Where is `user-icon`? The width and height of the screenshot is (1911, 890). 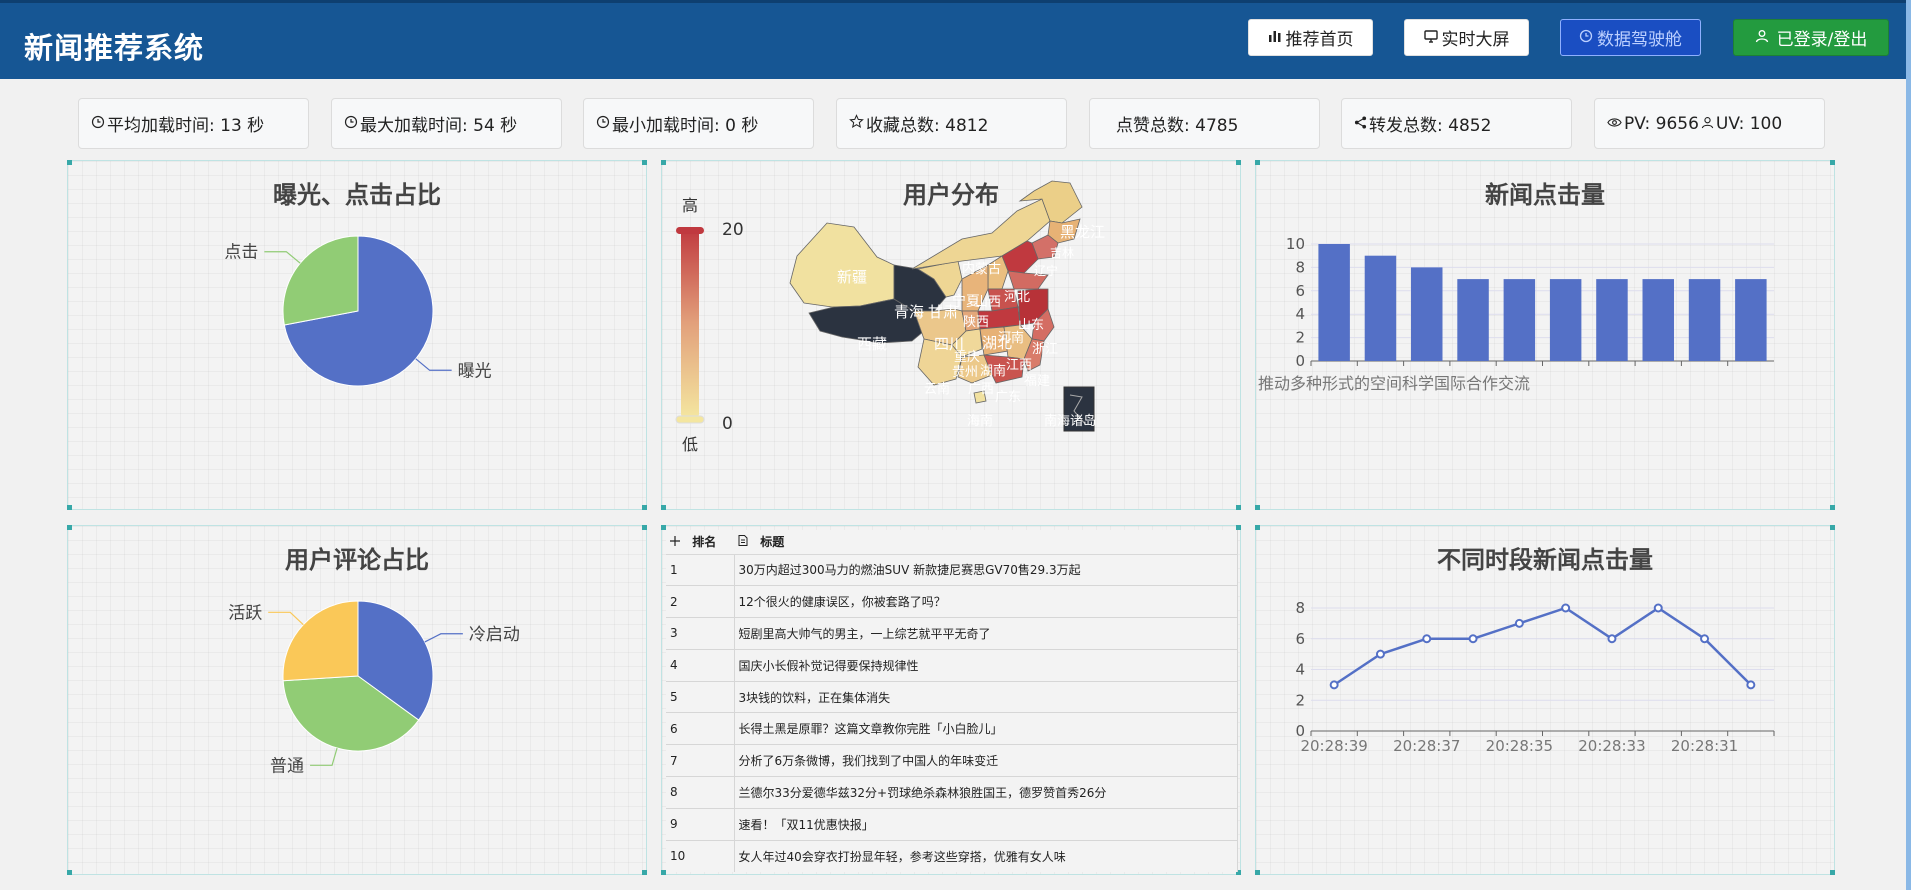
user-icon is located at coordinates (1762, 38).